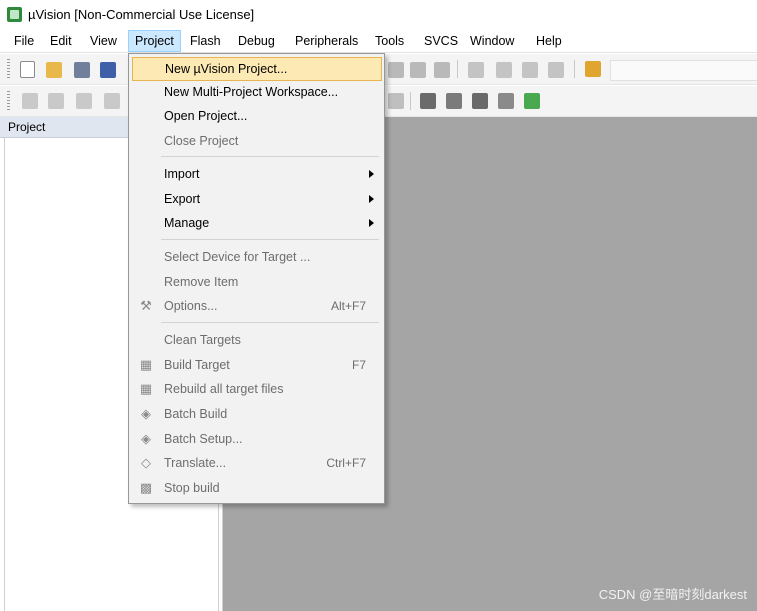  I want to click on menu-file: File, so click(24, 41).